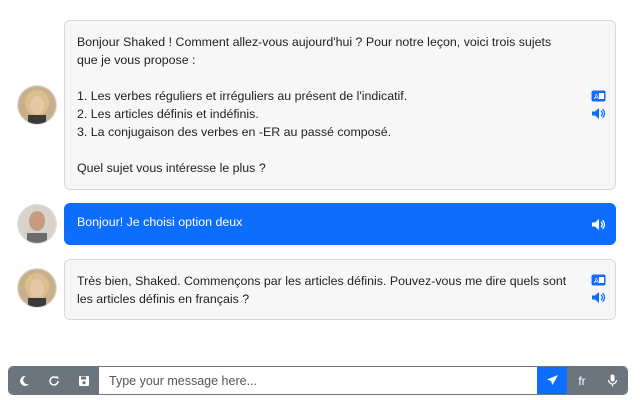 Image resolution: width=640 pixels, height=400 pixels. Describe the element at coordinates (171, 168) in the screenshot. I see `message-line: Quel sujet vous intéresse le plus ?` at that location.